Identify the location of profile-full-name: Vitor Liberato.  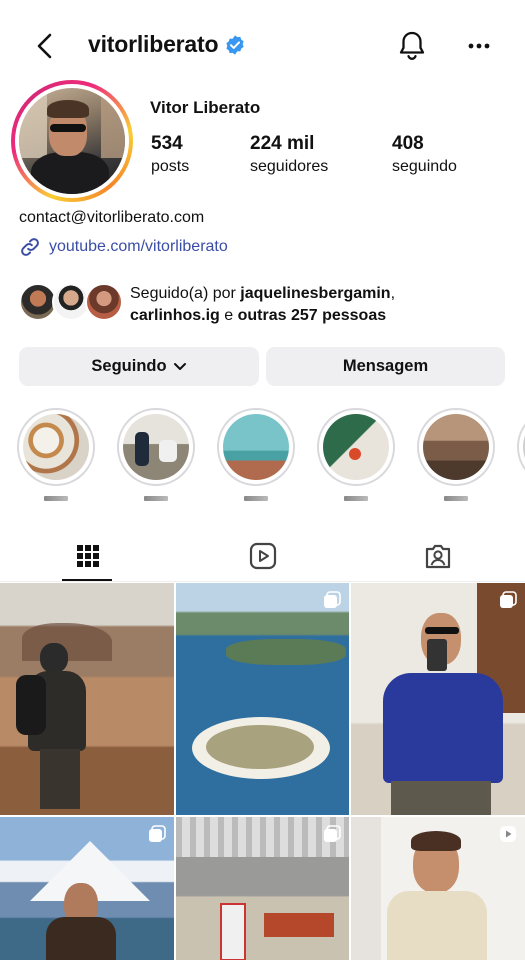
(205, 107).